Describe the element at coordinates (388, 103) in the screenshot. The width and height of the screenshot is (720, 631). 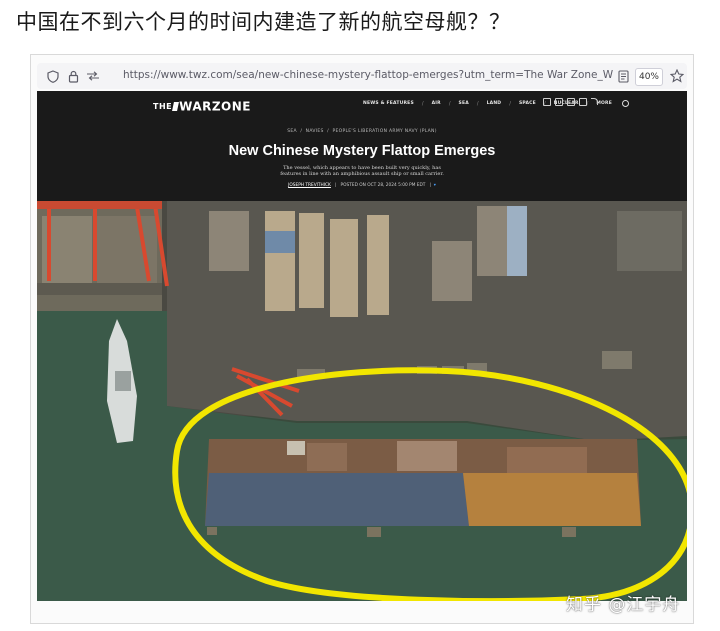
I see `nav-item: NEWS & FEATURES` at that location.